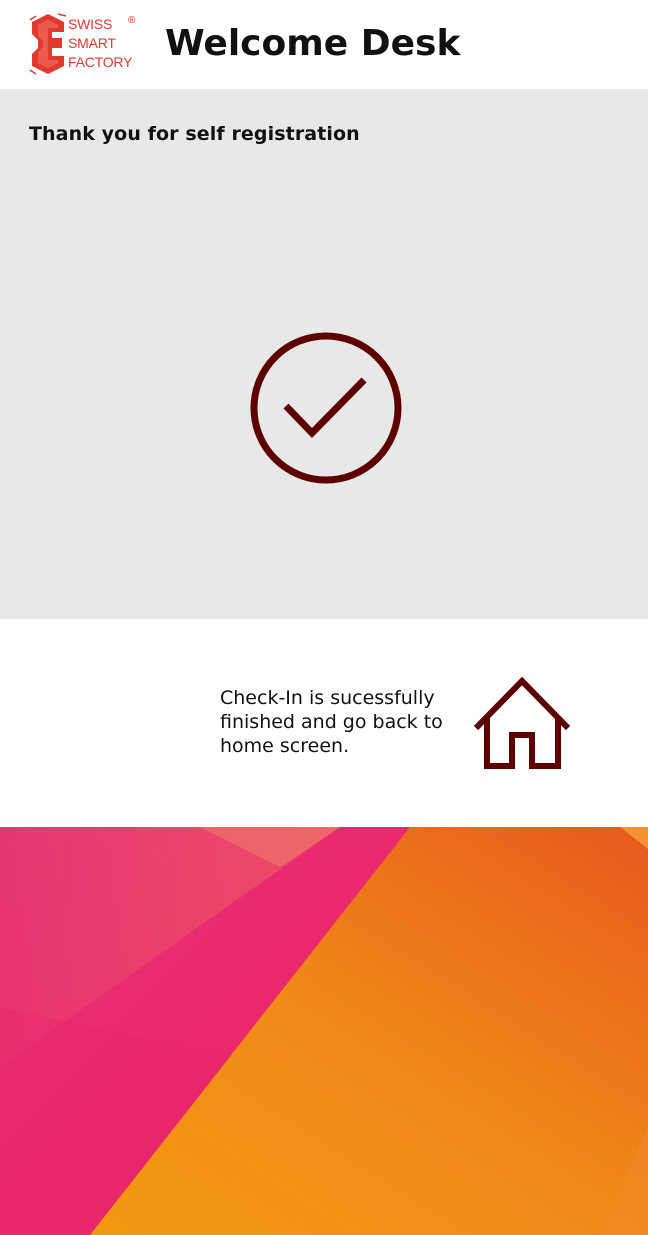 The width and height of the screenshot is (648, 1235). Describe the element at coordinates (326, 408) in the screenshot. I see `check-circle-icon` at that location.